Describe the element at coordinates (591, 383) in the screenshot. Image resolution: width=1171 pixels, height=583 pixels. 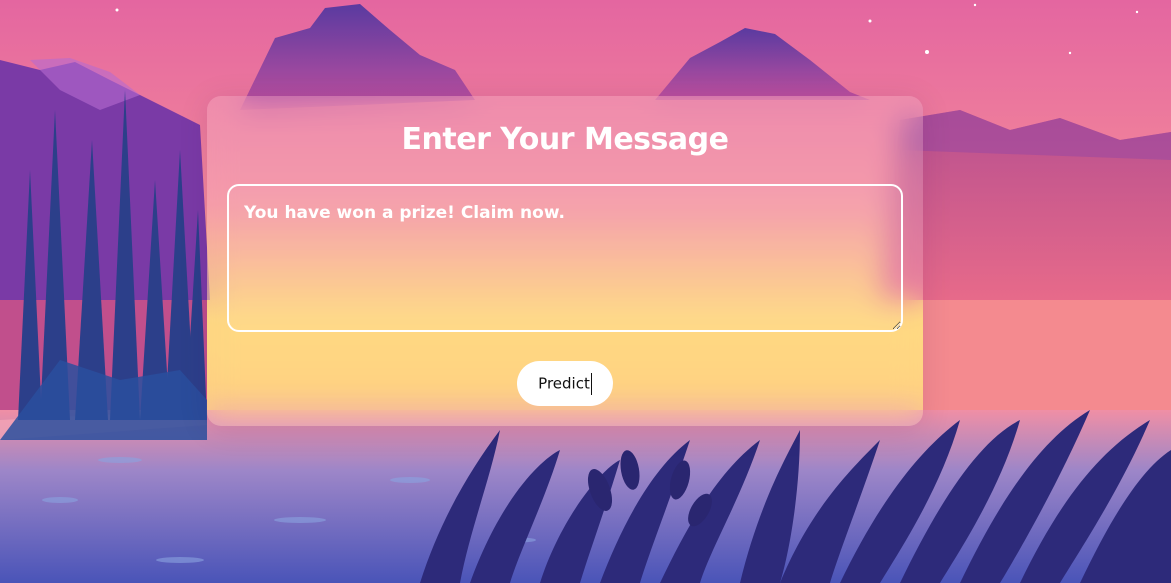
I see `text-cursor-icon` at that location.